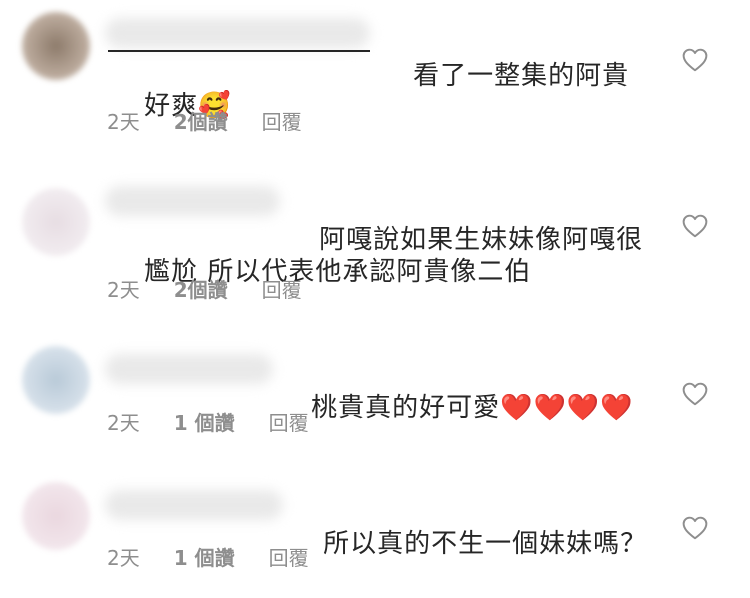 Image resolution: width=750 pixels, height=598 pixels. What do you see at coordinates (521, 76) in the screenshot?
I see `comment-text-line1: 看了一整集的阿貴` at bounding box center [521, 76].